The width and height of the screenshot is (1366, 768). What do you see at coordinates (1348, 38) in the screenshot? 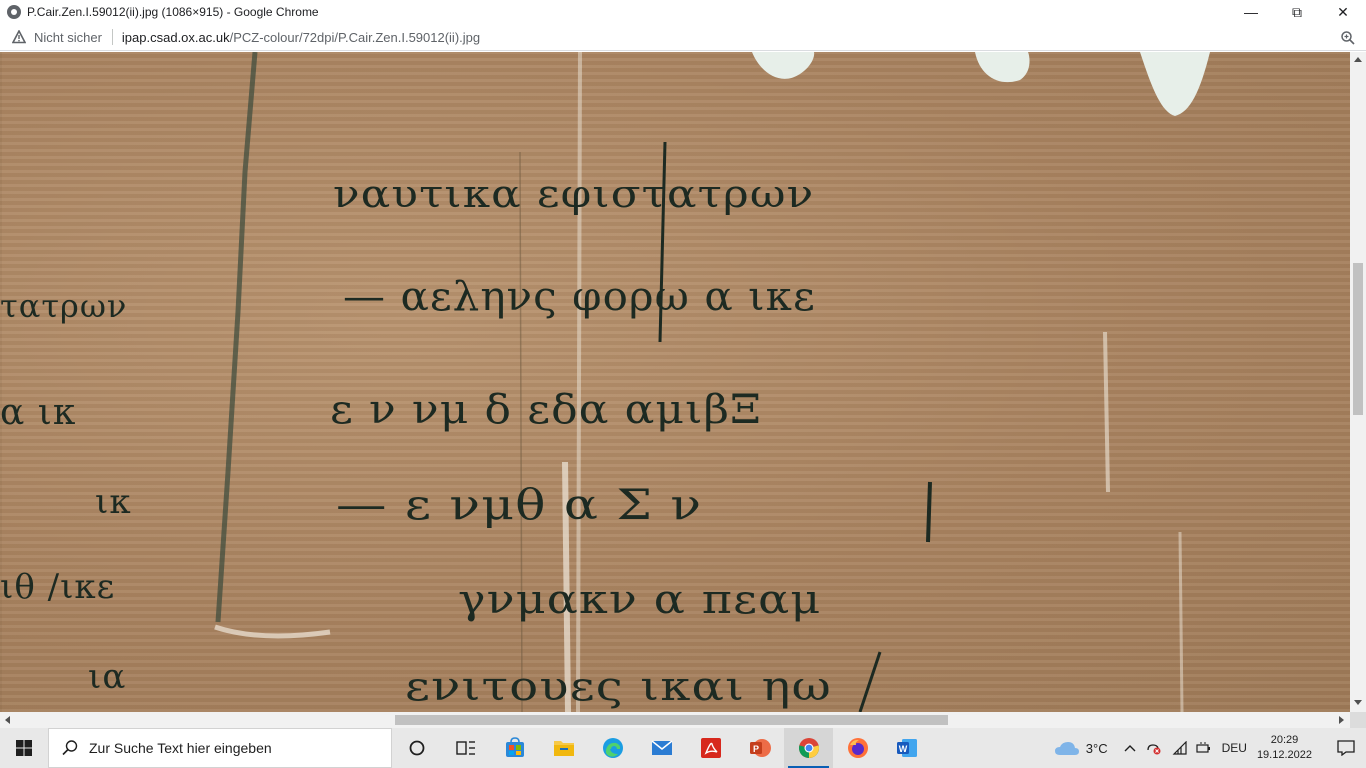
I see `zoom-icon` at bounding box center [1348, 38].